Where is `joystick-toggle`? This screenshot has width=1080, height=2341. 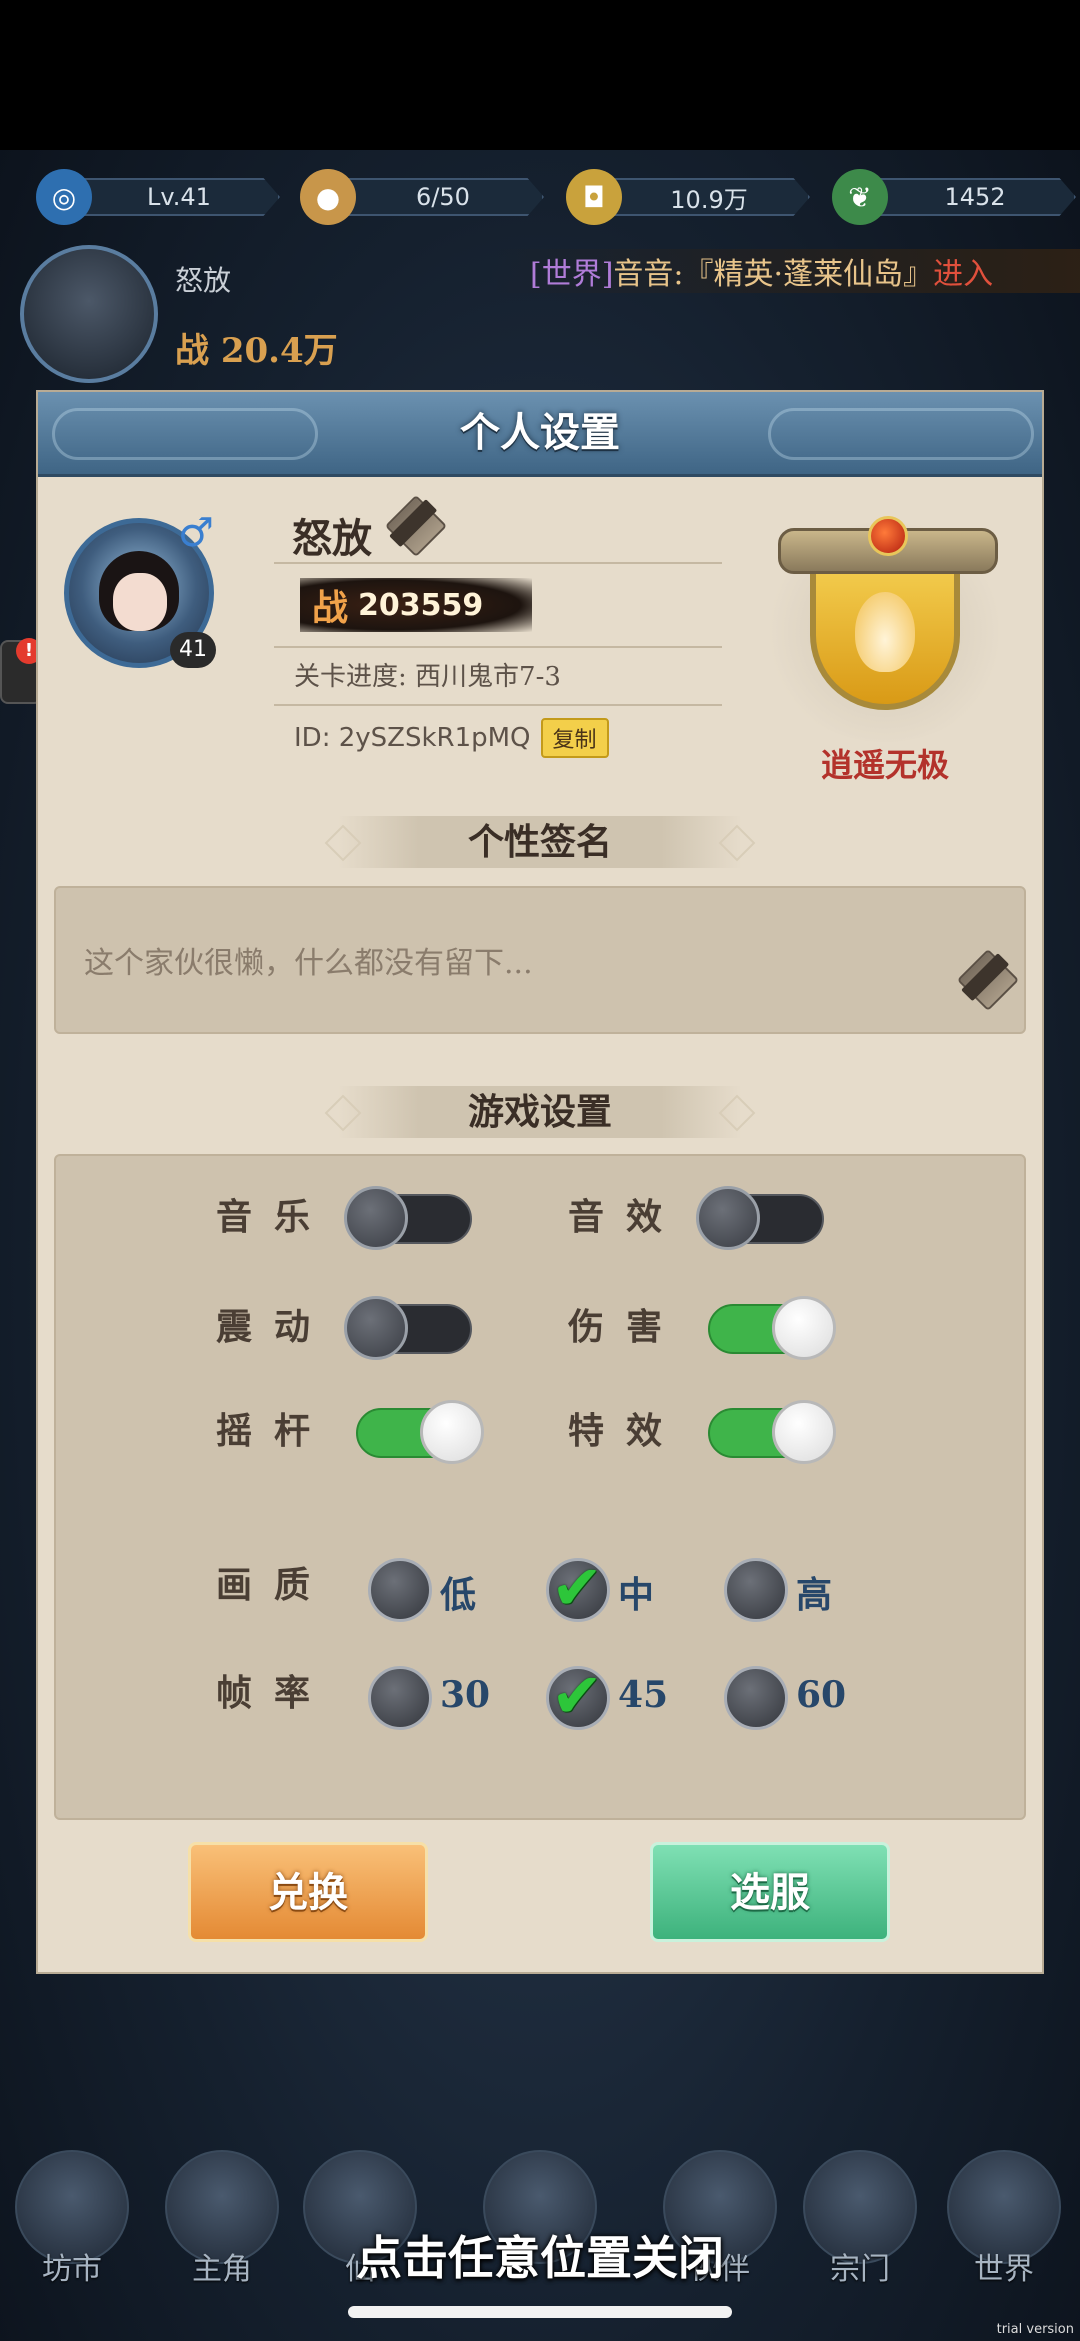 joystick-toggle is located at coordinates (420, 1432).